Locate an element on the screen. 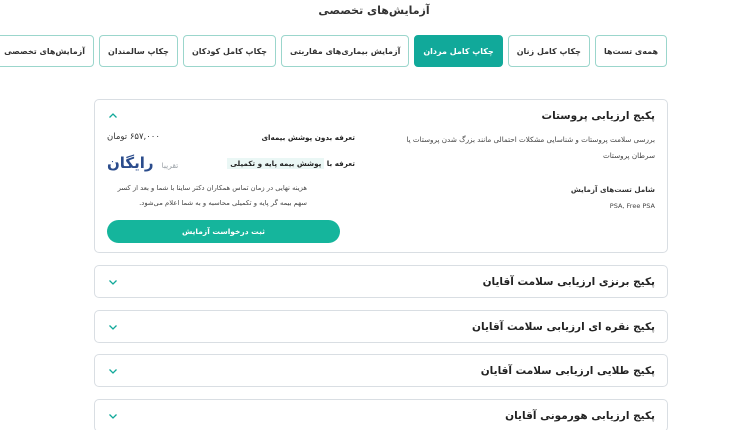 The image size is (750, 430). package-title: پکیج ارزیابی پروستات is located at coordinates (599, 116).